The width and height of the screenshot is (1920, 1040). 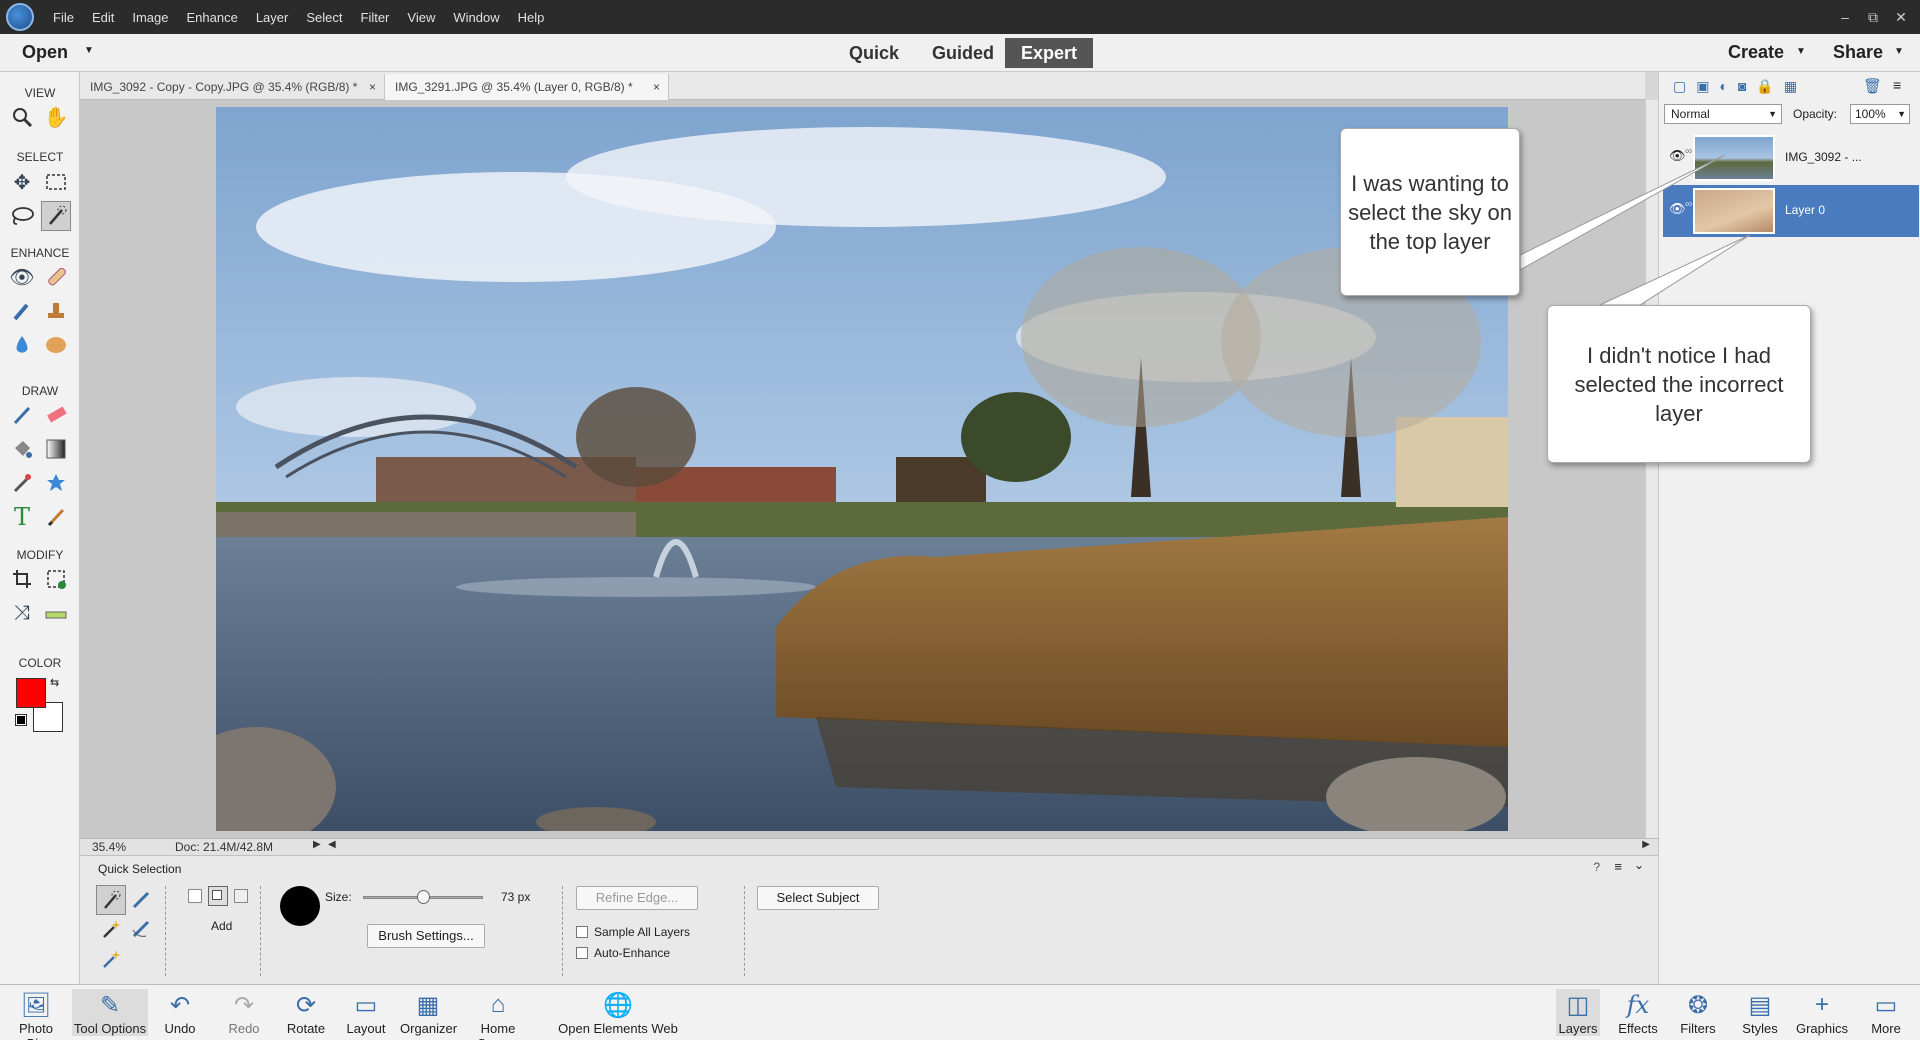 I want to click on open-elements-web-button: 🌐 Open Elements Web, so click(x=618, y=1013).